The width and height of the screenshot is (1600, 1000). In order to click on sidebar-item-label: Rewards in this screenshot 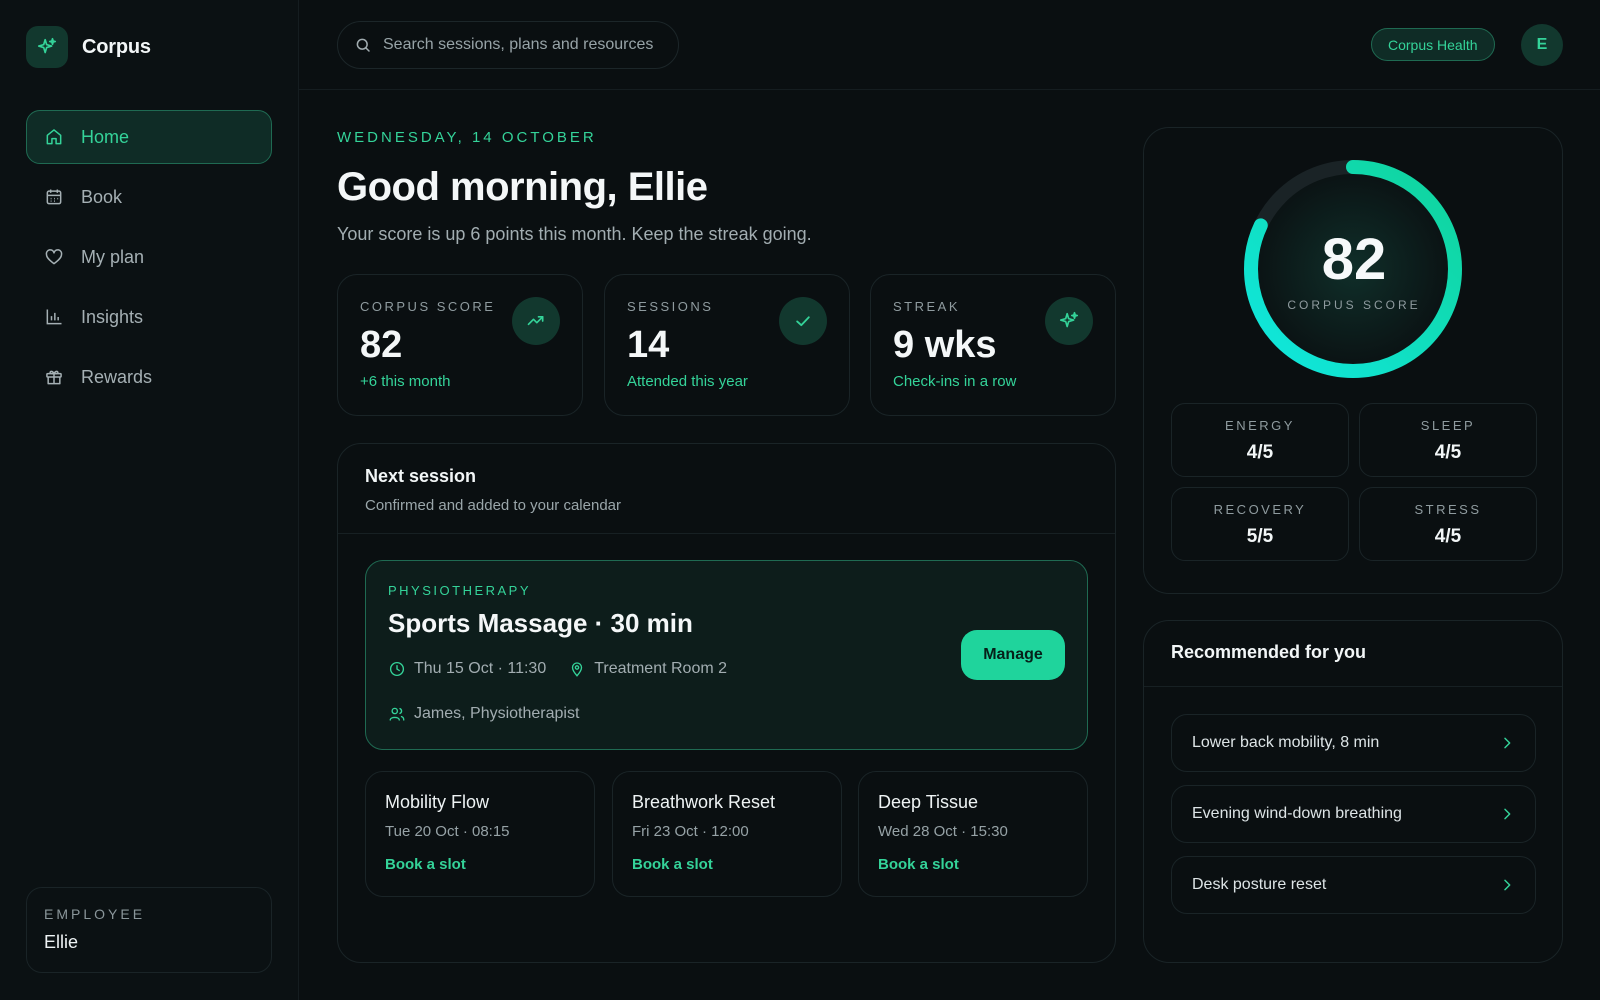, I will do `click(117, 376)`.